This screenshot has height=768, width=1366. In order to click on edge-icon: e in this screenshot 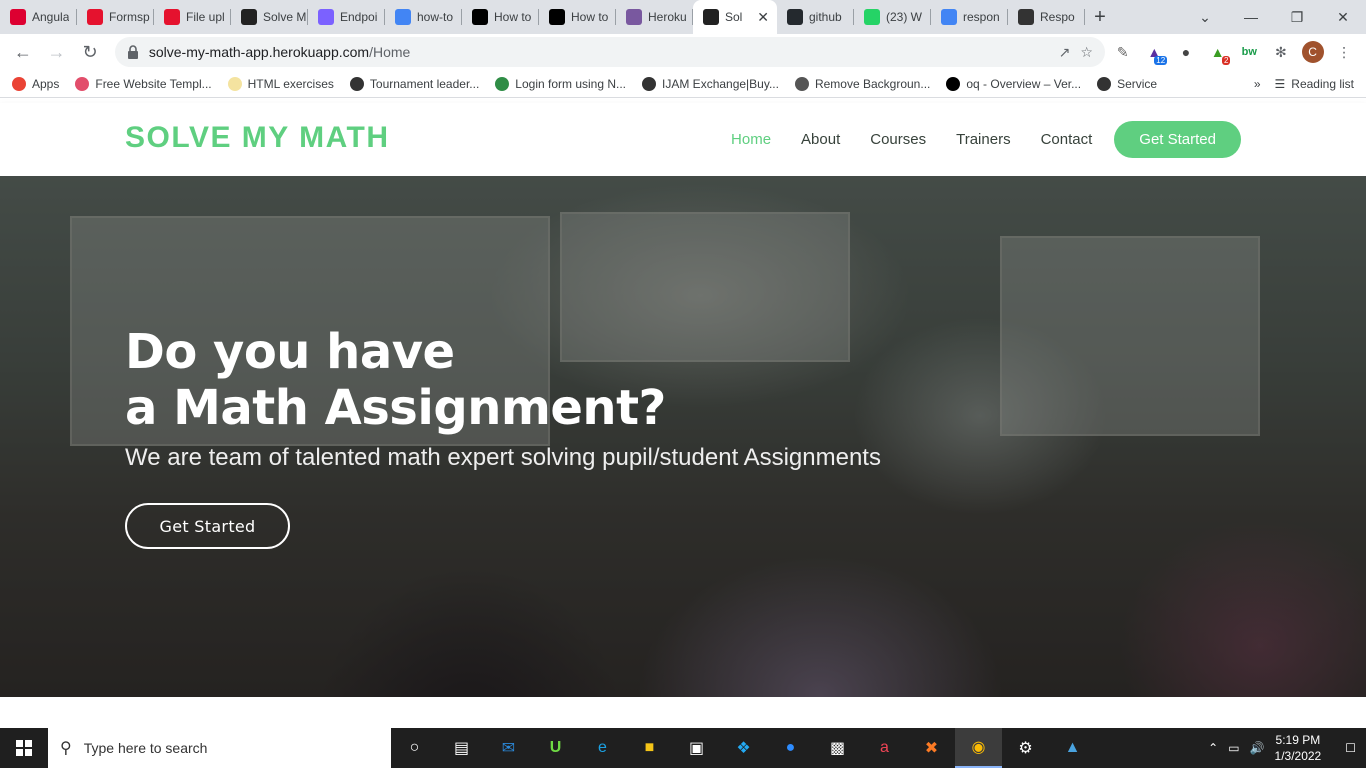, I will do `click(602, 748)`.